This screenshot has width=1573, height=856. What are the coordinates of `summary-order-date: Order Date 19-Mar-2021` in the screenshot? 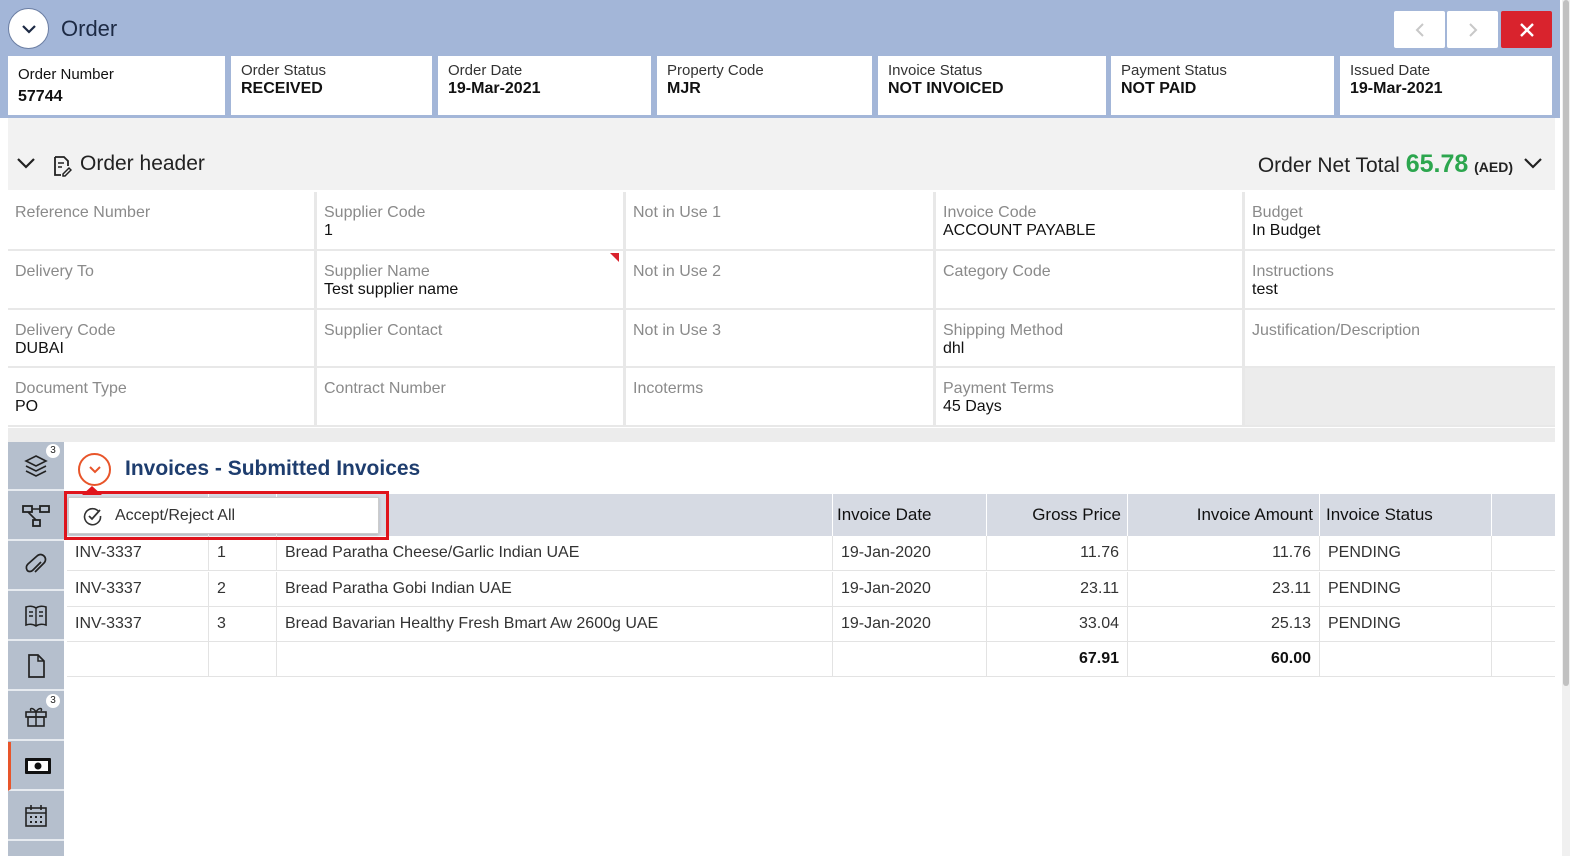 It's located at (544, 85).